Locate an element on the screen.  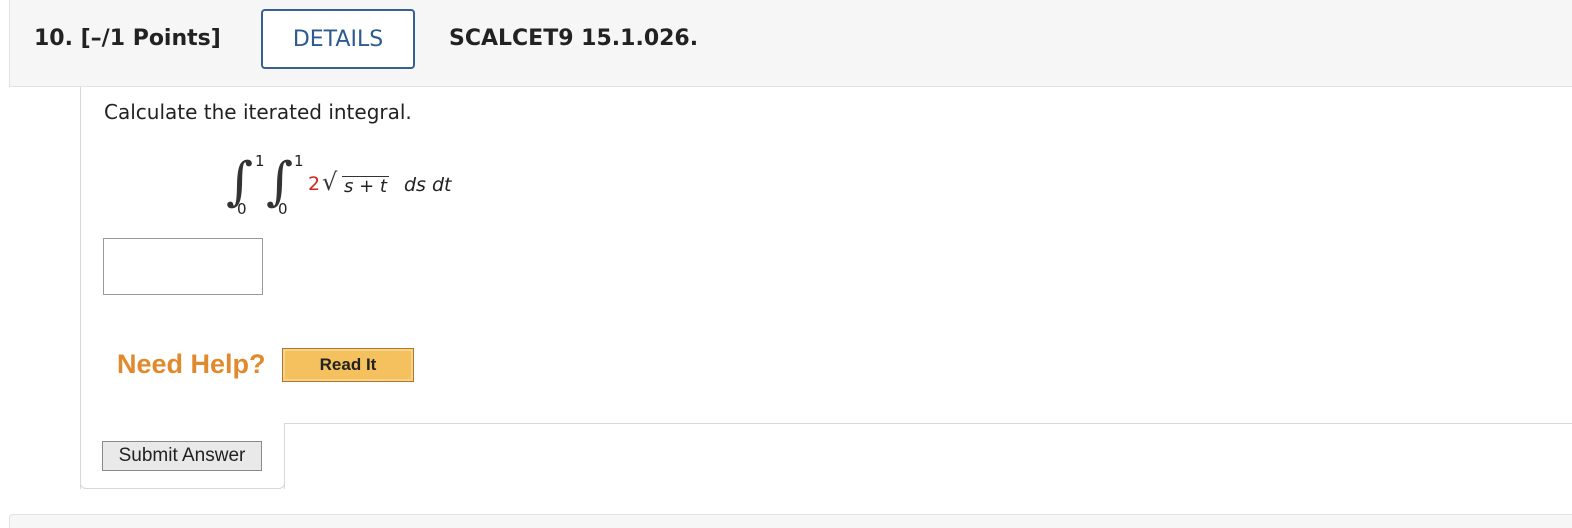
submit-answer-button: Submit Answer is located at coordinates (182, 456).